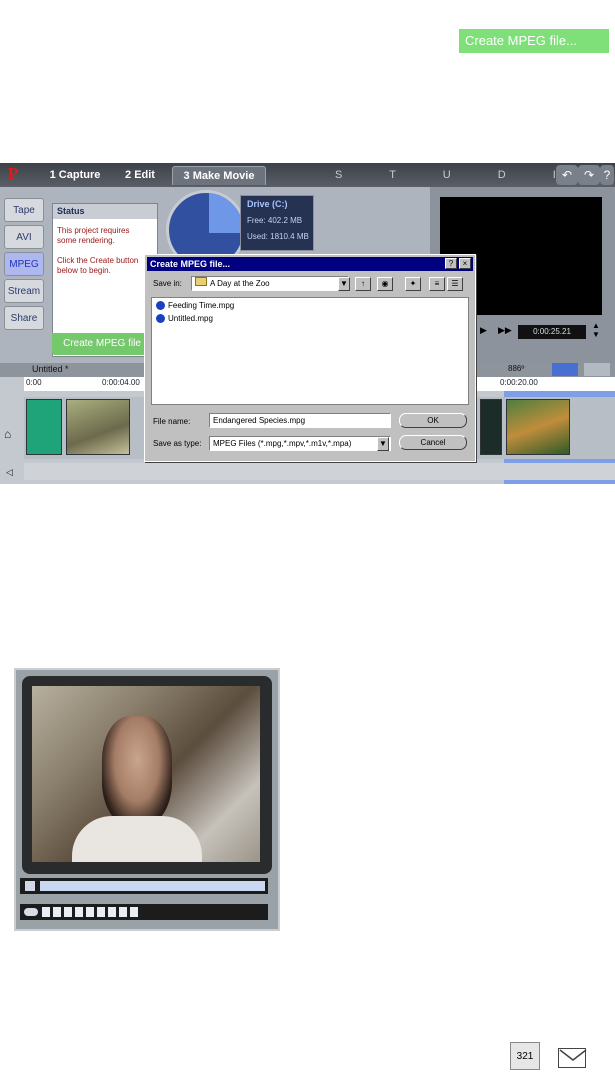 Image resolution: width=615 pixels, height=1074 pixels. I want to click on file-name-label: File name:, so click(172, 421).